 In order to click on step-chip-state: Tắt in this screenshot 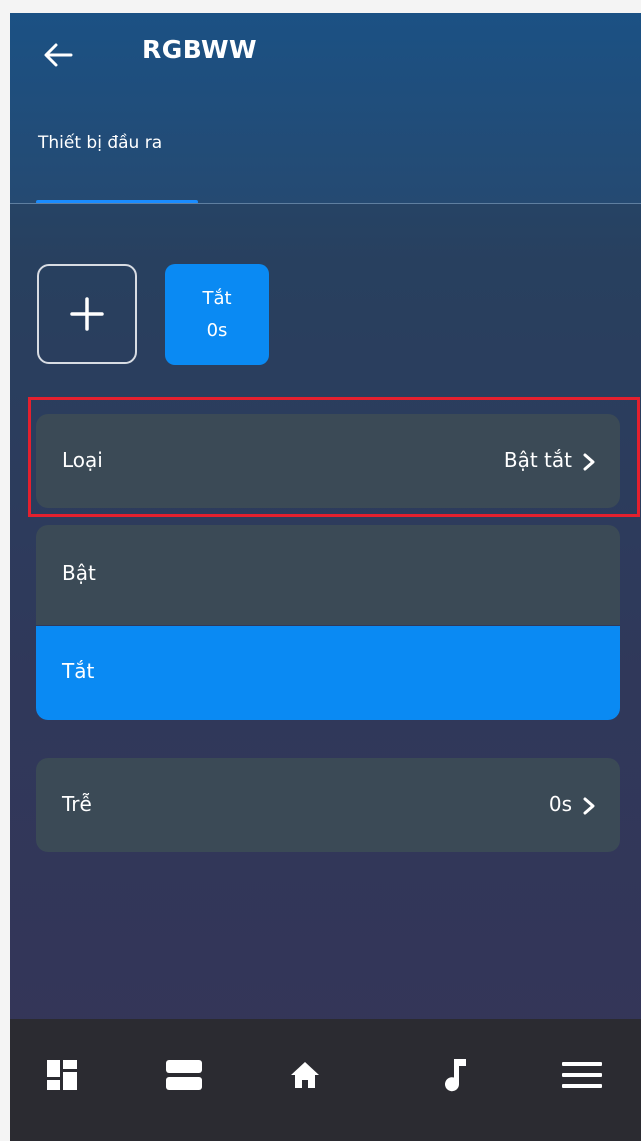, I will do `click(217, 298)`.